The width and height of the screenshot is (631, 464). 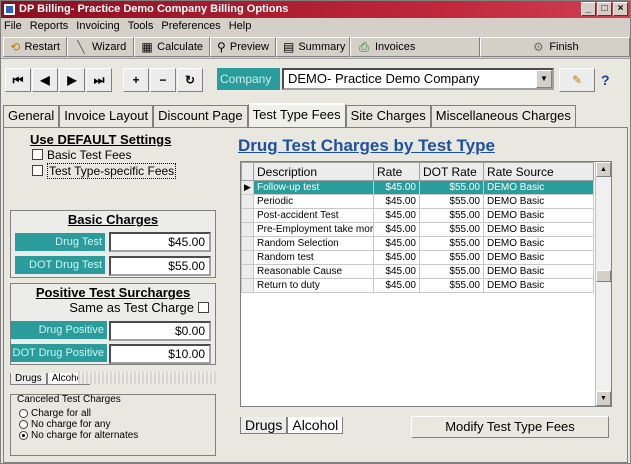 What do you see at coordinates (313, 201) in the screenshot?
I see `cell-description: Periodic` at bounding box center [313, 201].